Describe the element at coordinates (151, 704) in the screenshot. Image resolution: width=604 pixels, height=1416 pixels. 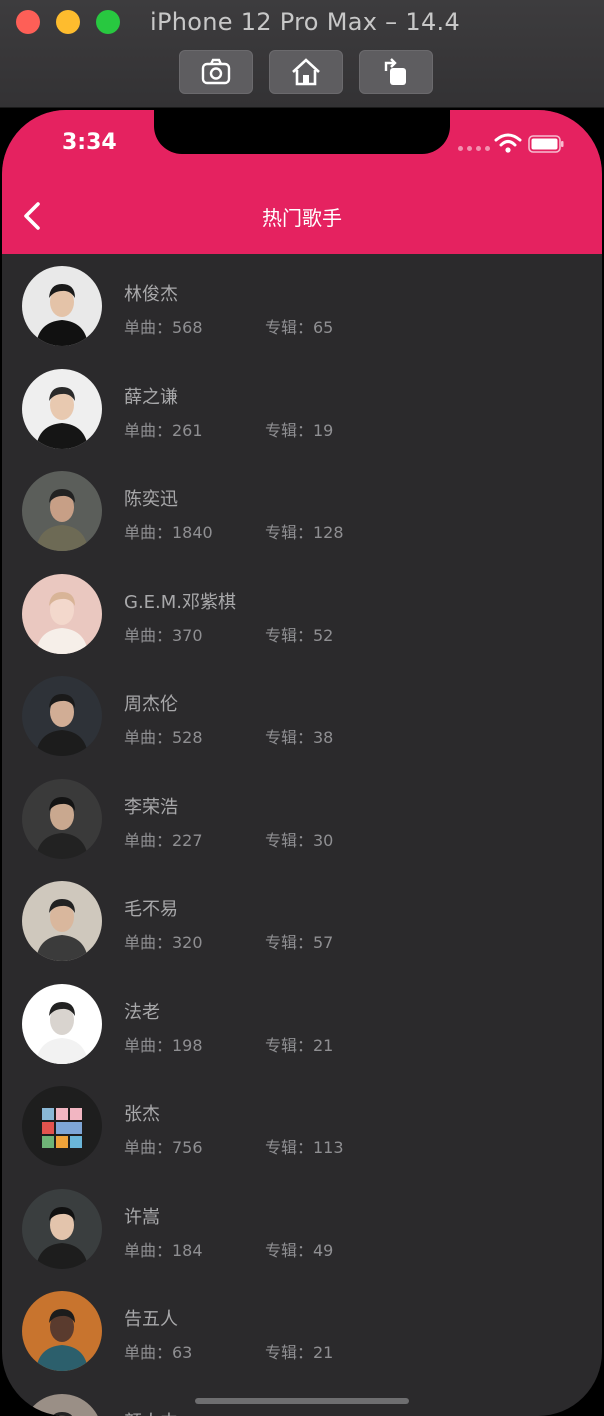
I see `singer-name: 周杰伦` at that location.